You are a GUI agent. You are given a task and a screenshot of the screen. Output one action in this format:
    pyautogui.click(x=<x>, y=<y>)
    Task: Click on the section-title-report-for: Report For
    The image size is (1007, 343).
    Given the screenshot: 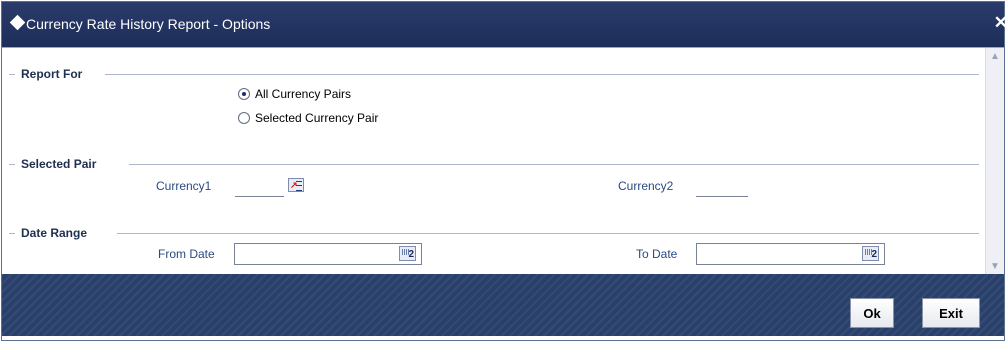 What is the action you would take?
    pyautogui.click(x=52, y=74)
    